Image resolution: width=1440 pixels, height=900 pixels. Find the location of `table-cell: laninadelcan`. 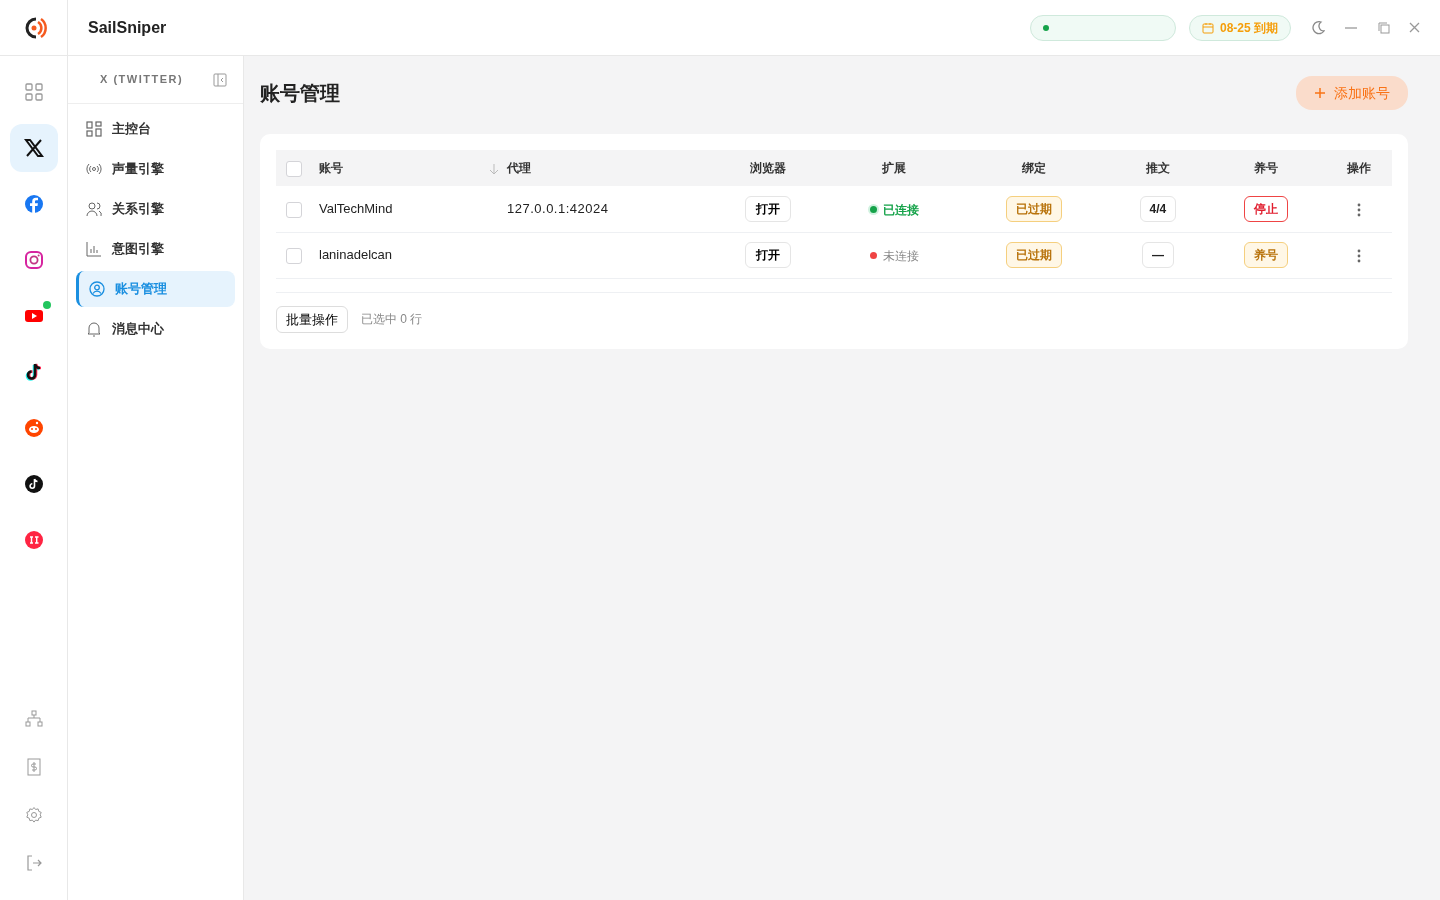

table-cell: laninadelcan is located at coordinates (412, 255).